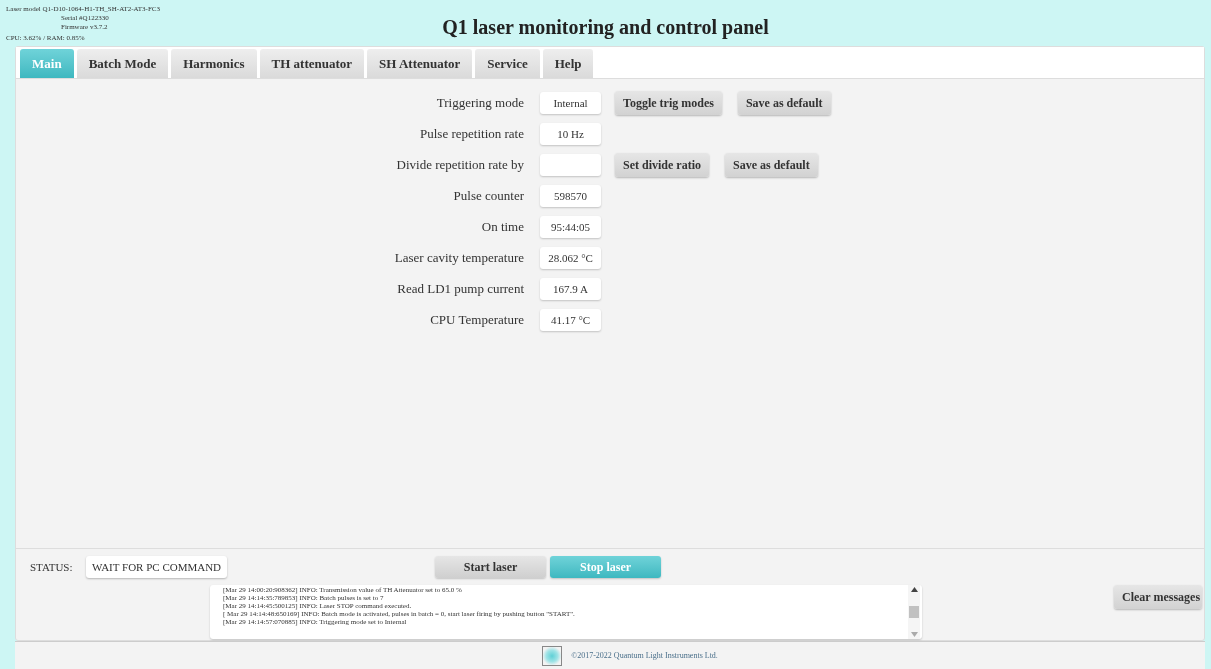  What do you see at coordinates (472, 134) in the screenshot?
I see `field-label: Pulse repetition rate` at bounding box center [472, 134].